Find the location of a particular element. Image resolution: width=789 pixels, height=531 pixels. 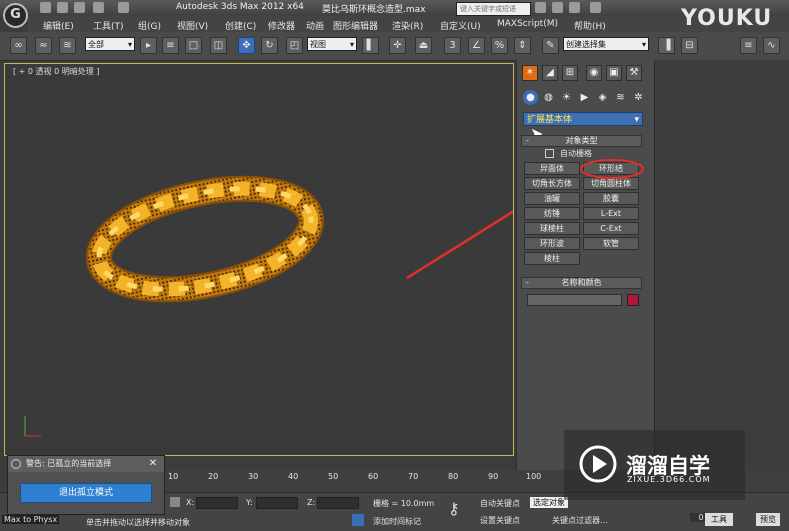

close-icon: ✕ is located at coordinates (153, 464).